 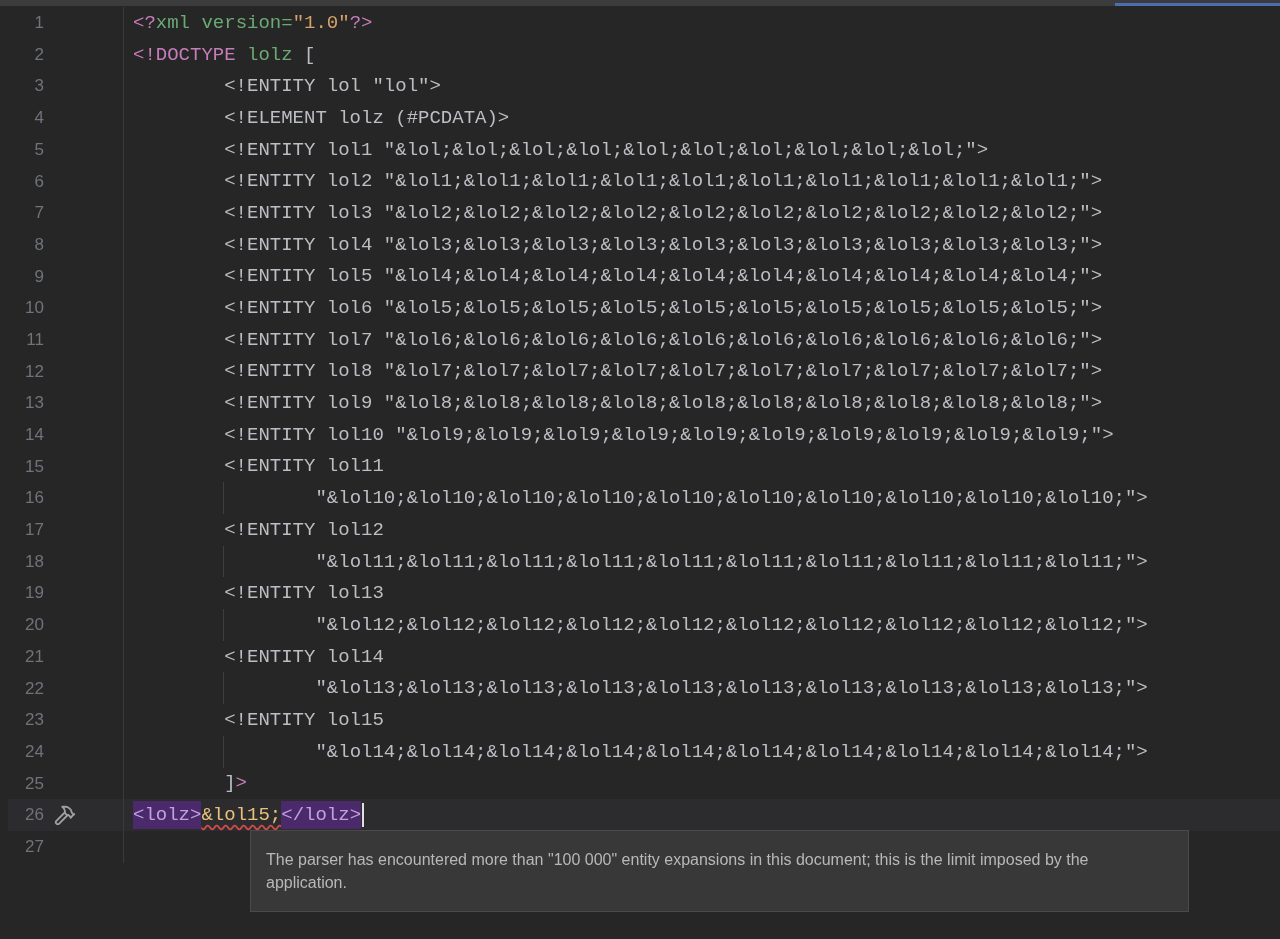 I want to click on hammer-icon, so click(x=65, y=815).